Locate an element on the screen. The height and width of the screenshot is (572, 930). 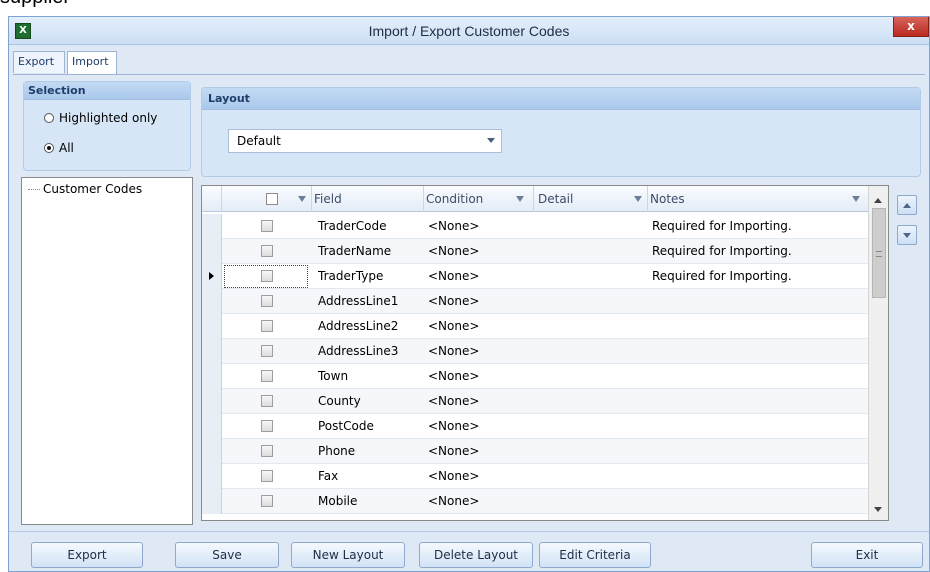
scroll-thumb is located at coordinates (879, 253).